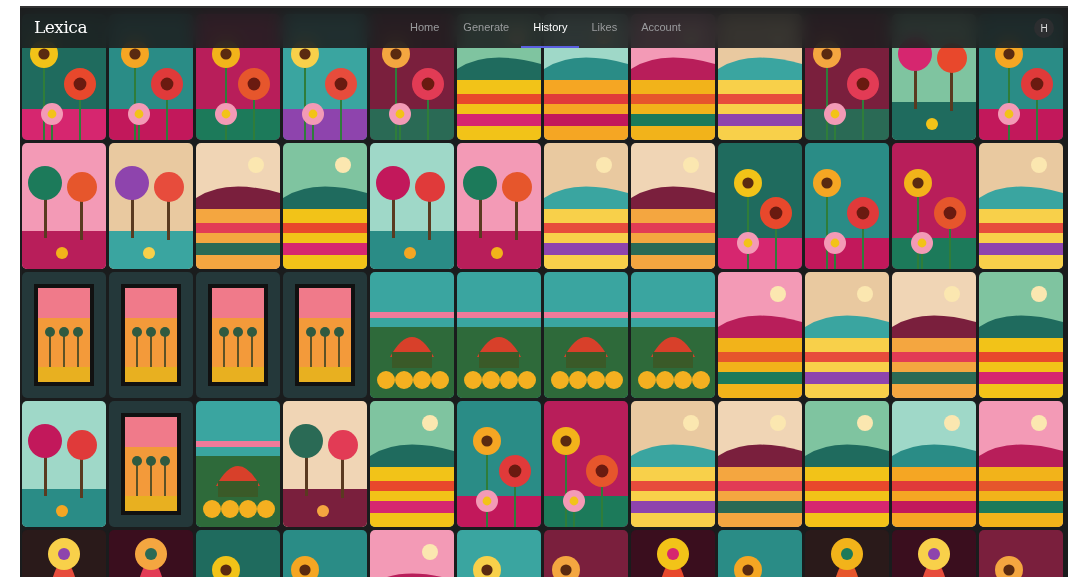 This screenshot has height=577, width=1078. What do you see at coordinates (425, 28) in the screenshot?
I see `nav-link: Home` at bounding box center [425, 28].